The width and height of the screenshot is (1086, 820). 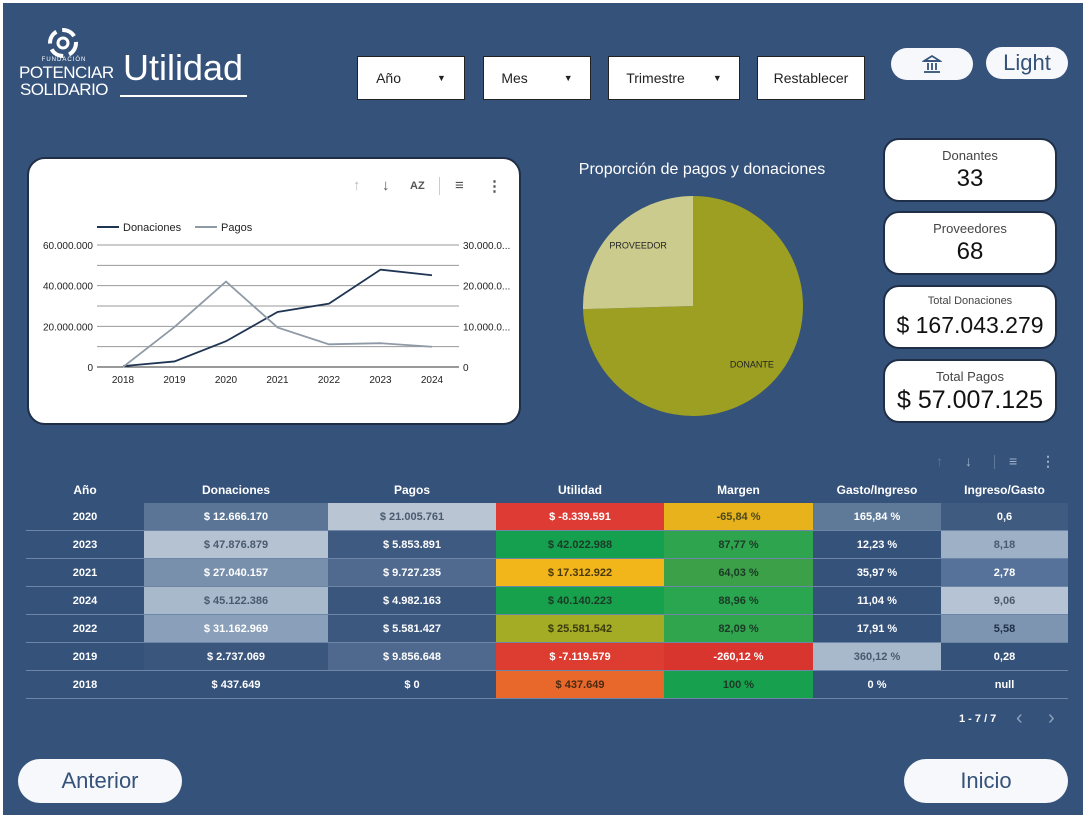 What do you see at coordinates (547, 684) in the screenshot?
I see `table-row: 2018 $ 437.649 $ 0 $ 437.649 100 % 0 % null` at bounding box center [547, 684].